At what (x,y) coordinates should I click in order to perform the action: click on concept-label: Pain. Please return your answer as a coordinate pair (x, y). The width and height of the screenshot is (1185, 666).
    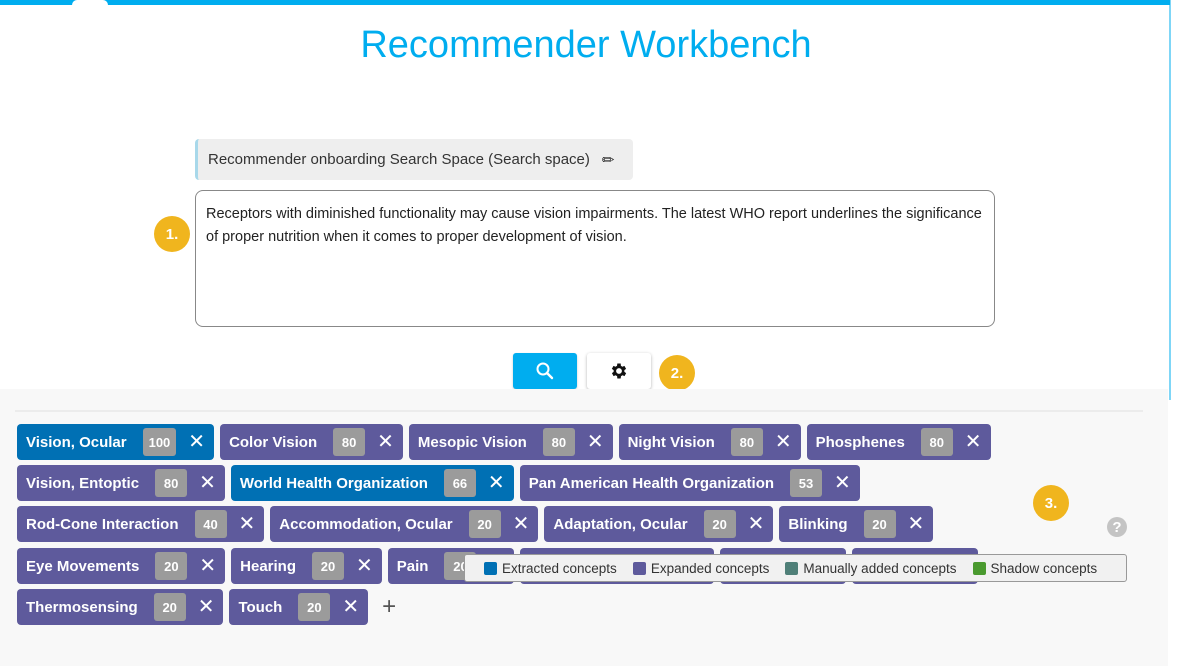
    Looking at the image, I should click on (412, 566).